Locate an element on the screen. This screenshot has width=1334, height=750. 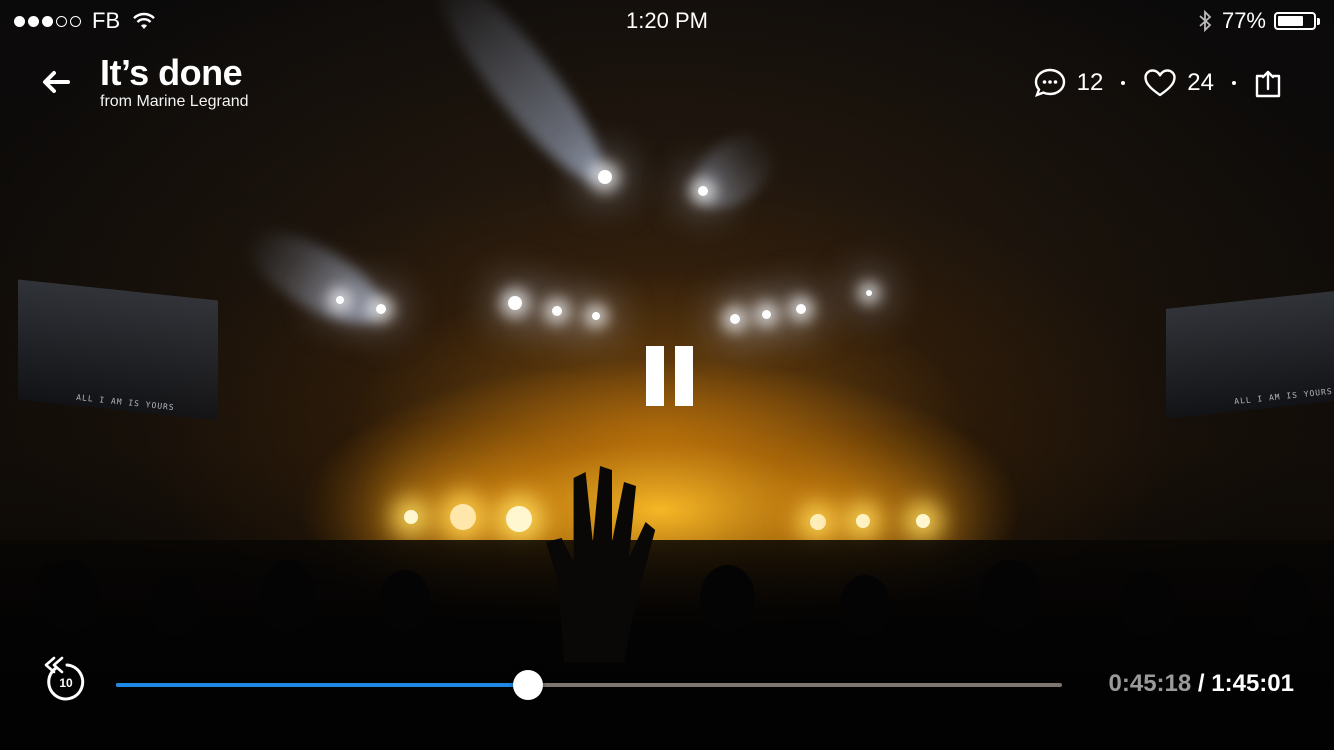
back-button is located at coordinates (56, 82).